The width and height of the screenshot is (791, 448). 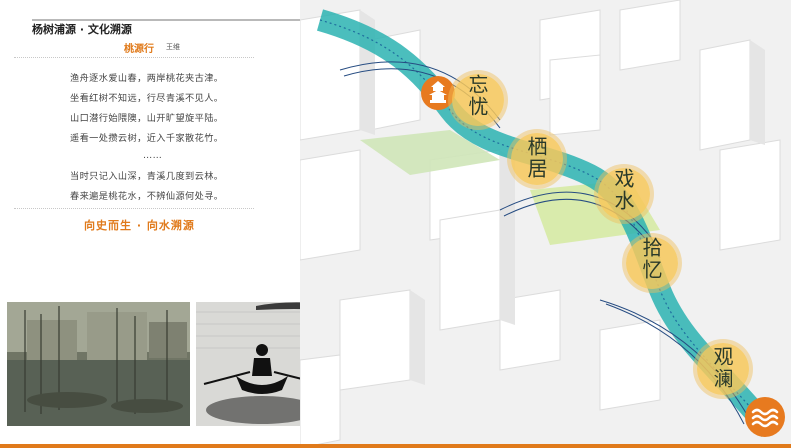 What do you see at coordinates (147, 78) in the screenshot?
I see `poem-line: 渔舟逐水爱山春，两岸桃花夹古津。` at bounding box center [147, 78].